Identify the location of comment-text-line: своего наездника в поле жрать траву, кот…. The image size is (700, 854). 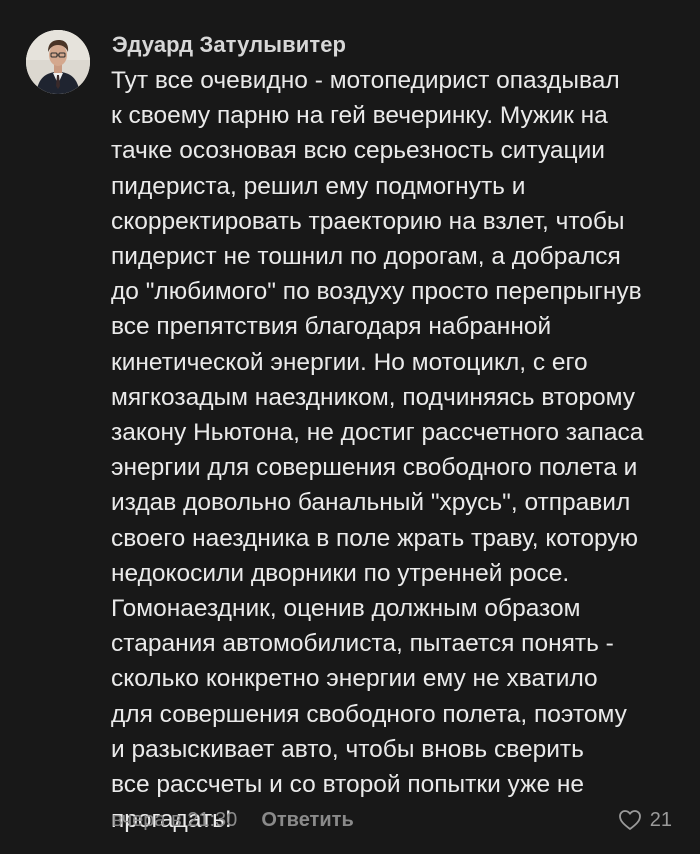
(375, 538).